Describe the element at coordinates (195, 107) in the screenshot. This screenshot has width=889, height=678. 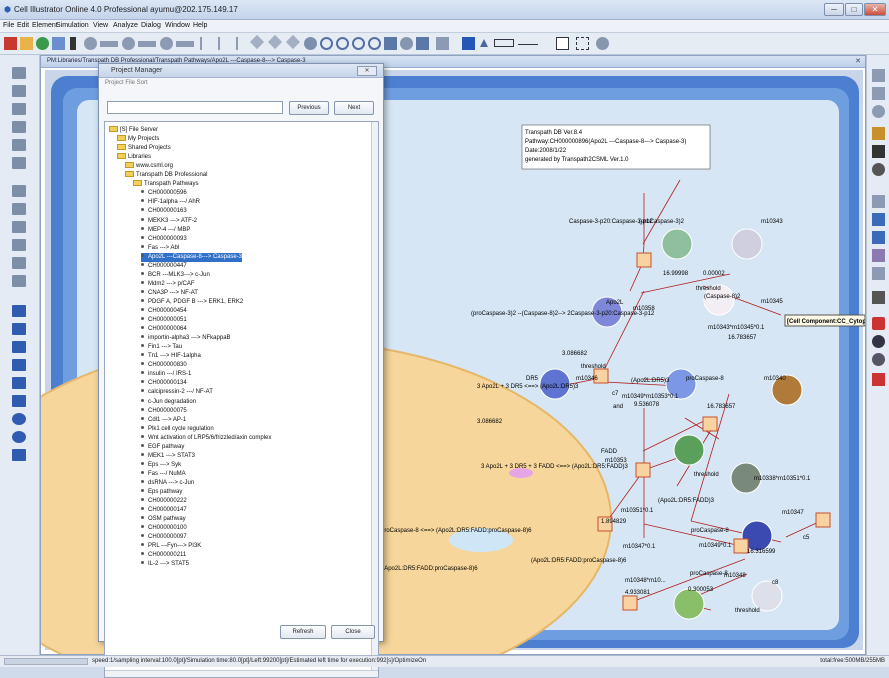
I see `pm-search-input` at that location.